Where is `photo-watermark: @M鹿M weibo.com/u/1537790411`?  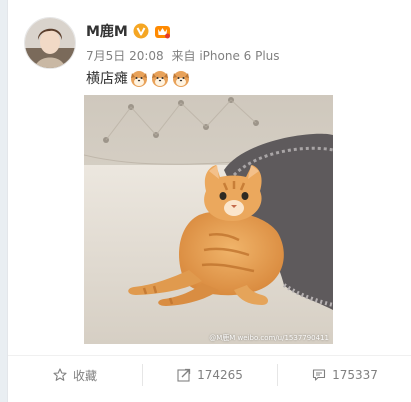
photo-watermark: @M鹿M weibo.com/u/1537790411 is located at coordinates (269, 338).